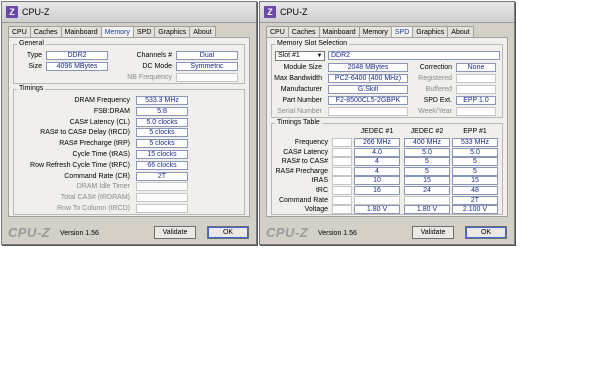 The height and width of the screenshot is (384, 615). Describe the element at coordinates (321, 190) in the screenshot. I see `table-row-label: tRC` at that location.